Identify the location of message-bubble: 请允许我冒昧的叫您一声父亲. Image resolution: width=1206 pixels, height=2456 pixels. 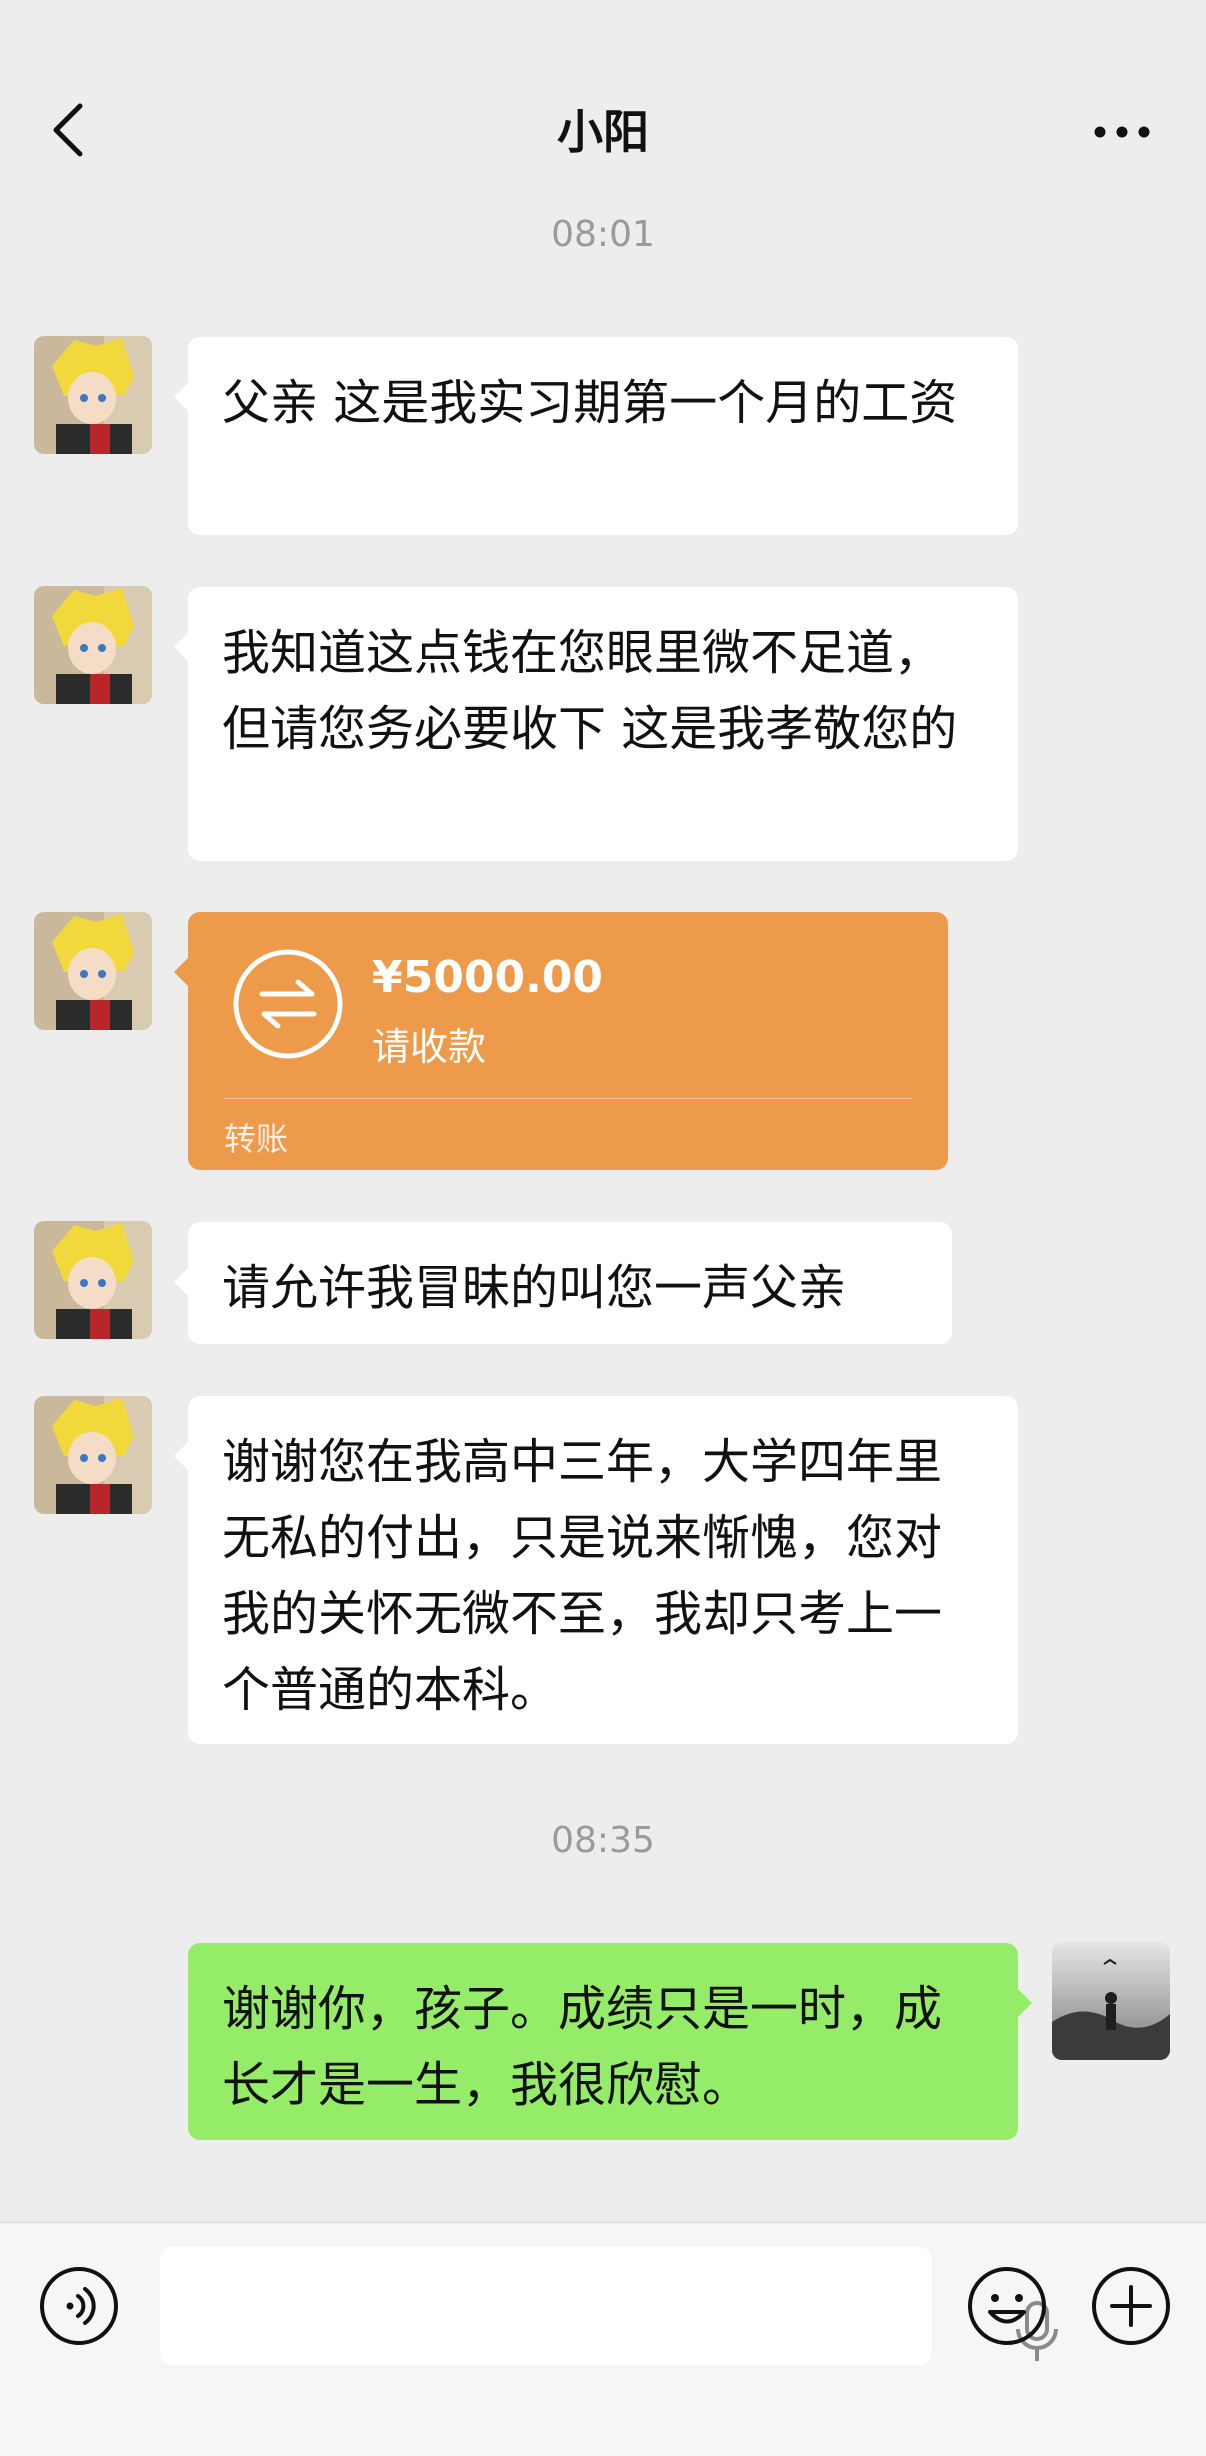
(563, 1283).